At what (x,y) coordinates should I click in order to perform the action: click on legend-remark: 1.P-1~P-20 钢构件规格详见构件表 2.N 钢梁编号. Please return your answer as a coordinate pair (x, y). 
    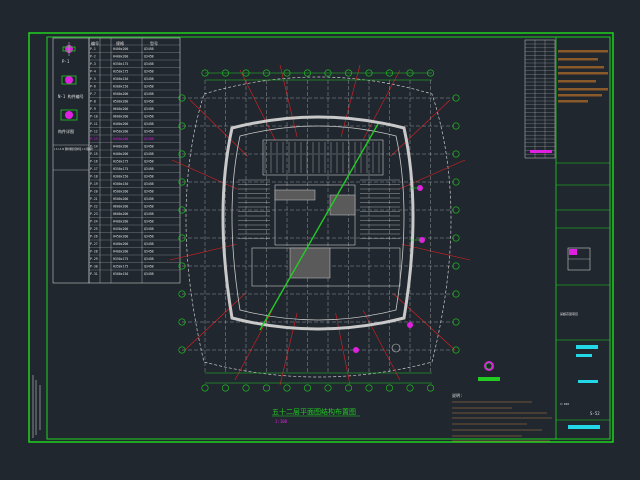
    Looking at the image, I should click on (73, 148).